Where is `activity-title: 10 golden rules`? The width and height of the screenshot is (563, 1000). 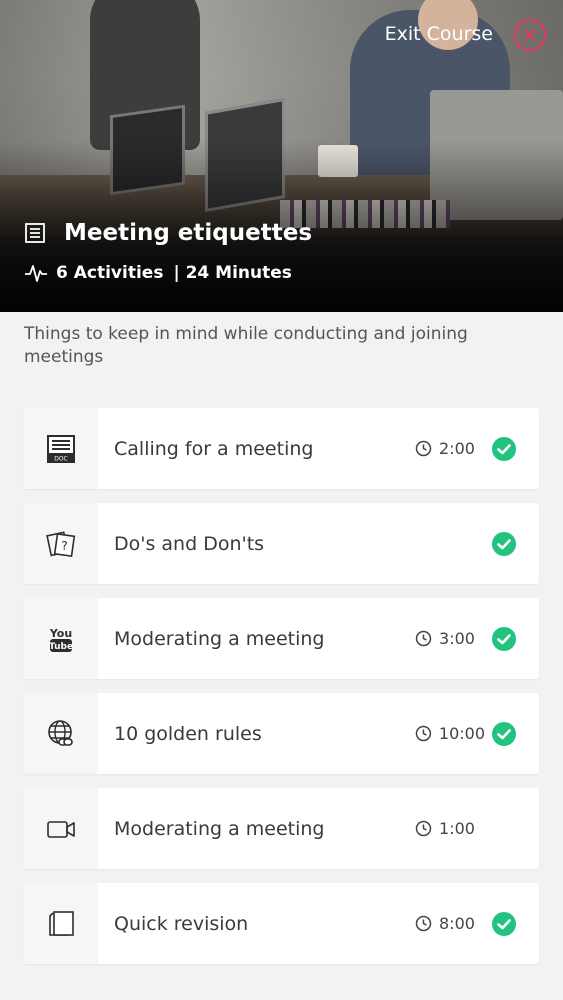 activity-title: 10 golden rules is located at coordinates (188, 733).